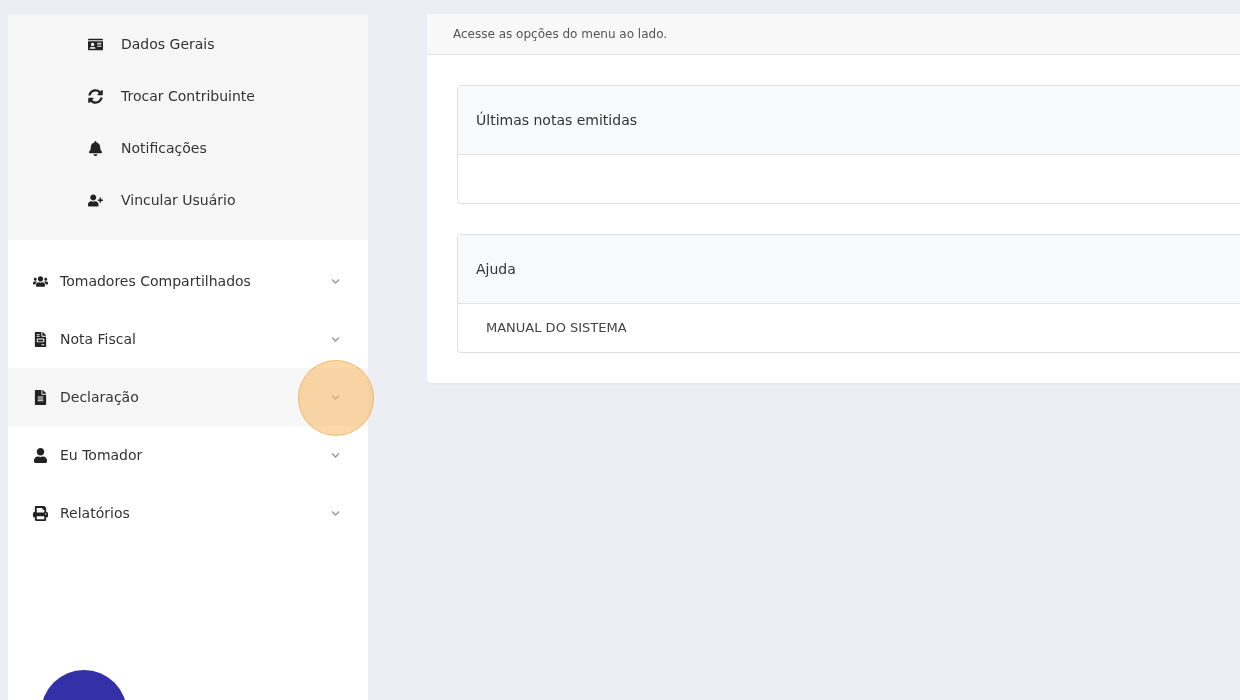 Image resolution: width=1240 pixels, height=700 pixels. What do you see at coordinates (102, 455) in the screenshot?
I see `sidebar-label: Eu Tomador` at bounding box center [102, 455].